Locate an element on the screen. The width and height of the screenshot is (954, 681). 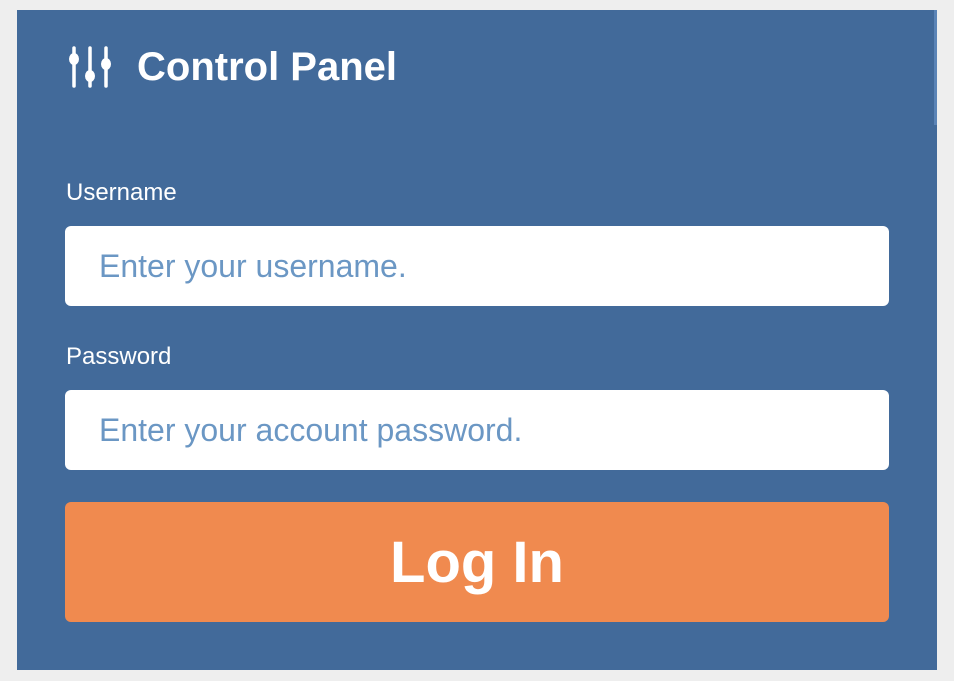
page-title: Control Panel is located at coordinates (267, 67).